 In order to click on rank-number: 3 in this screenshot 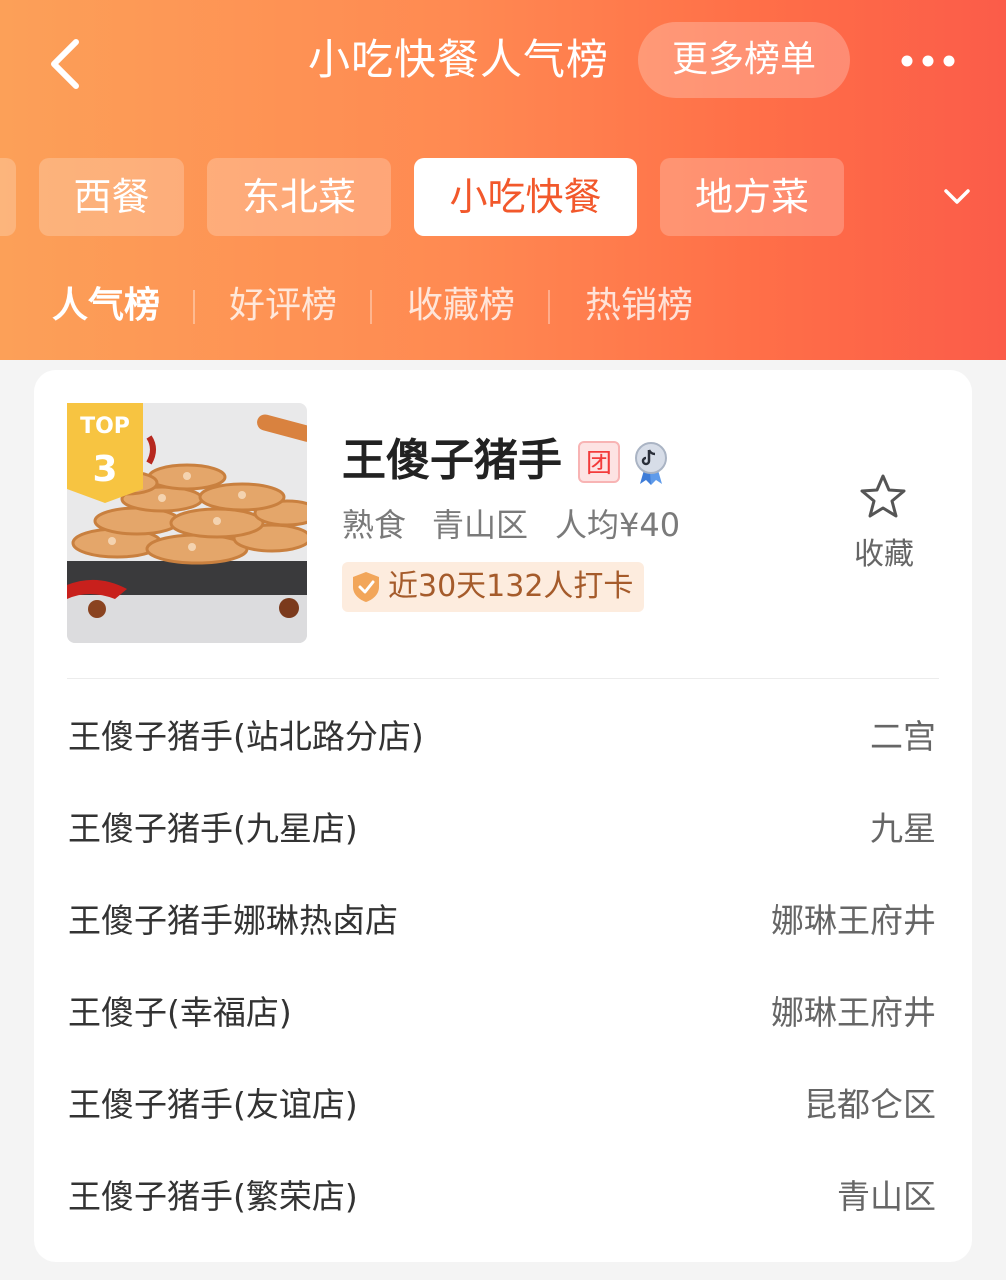, I will do `click(105, 469)`.